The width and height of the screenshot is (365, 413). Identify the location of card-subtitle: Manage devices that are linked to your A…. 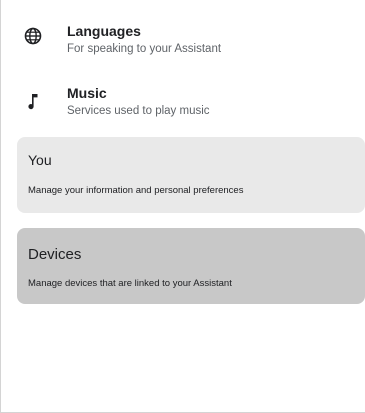
(130, 283).